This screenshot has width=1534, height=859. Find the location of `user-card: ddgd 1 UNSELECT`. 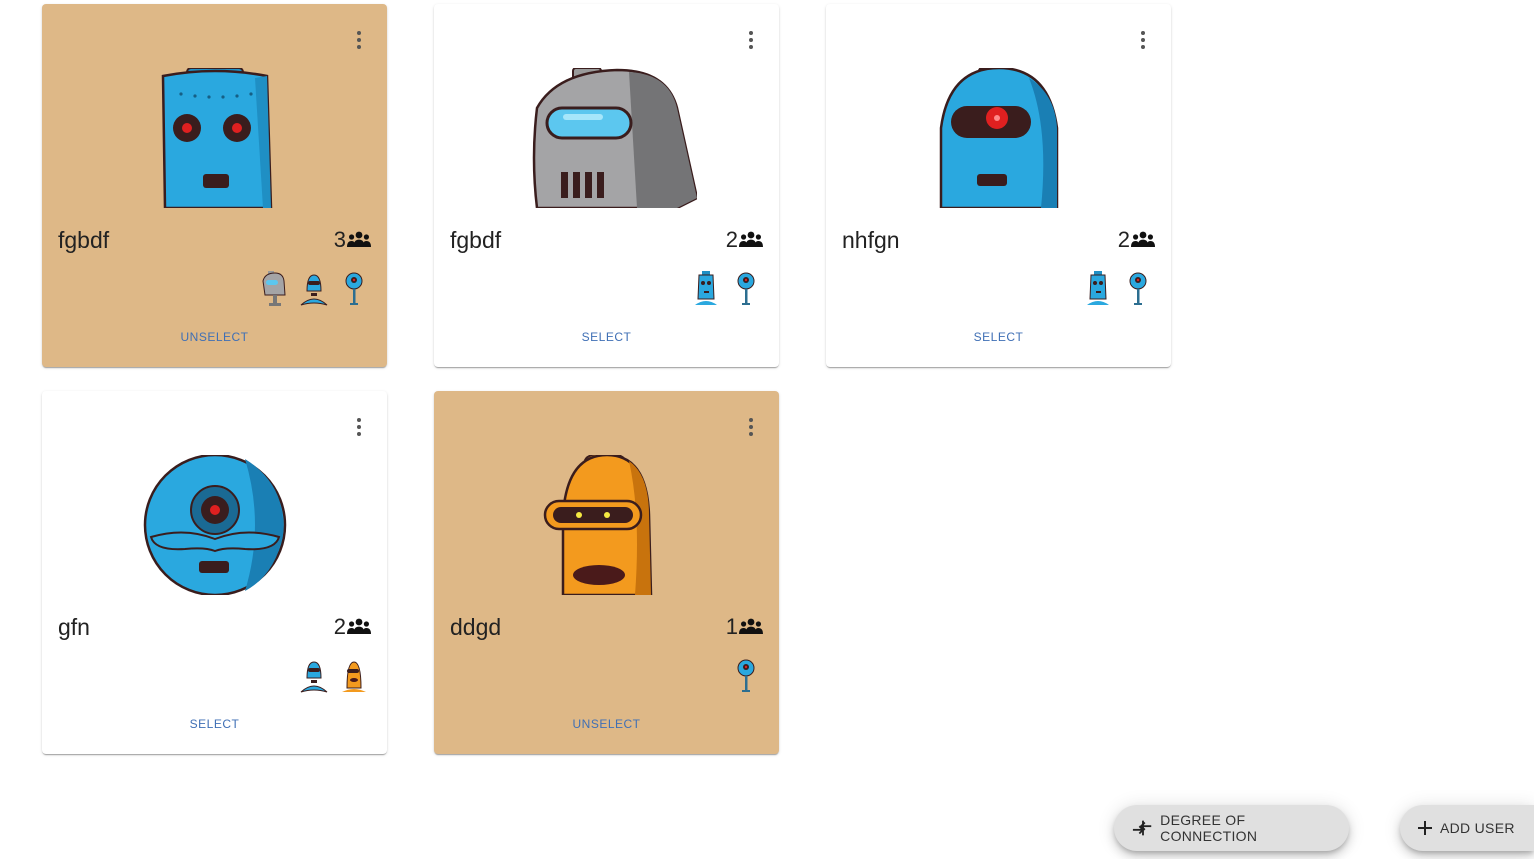

user-card: ddgd 1 UNSELECT is located at coordinates (606, 572).